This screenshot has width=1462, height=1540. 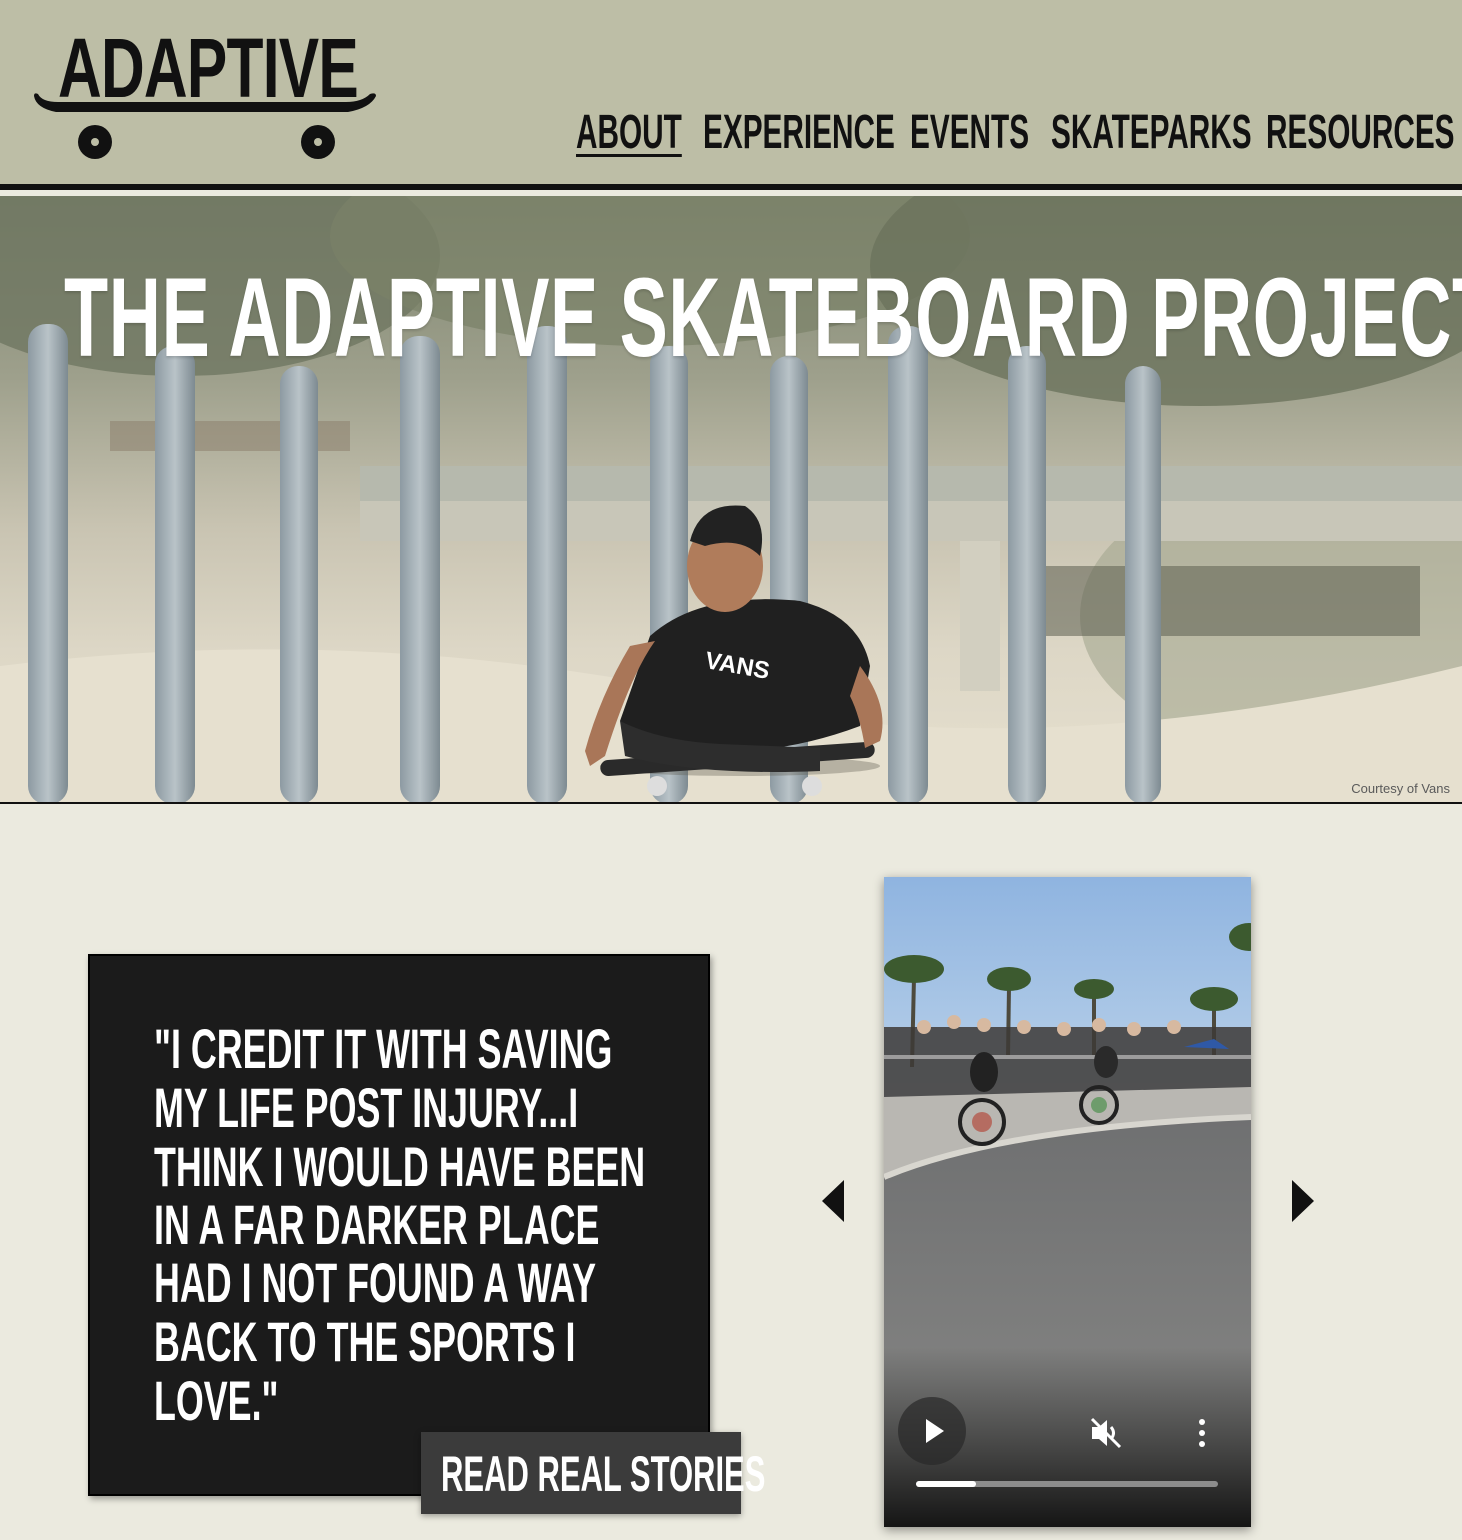 What do you see at coordinates (205, 126) in the screenshot?
I see `skateboard-icon` at bounding box center [205, 126].